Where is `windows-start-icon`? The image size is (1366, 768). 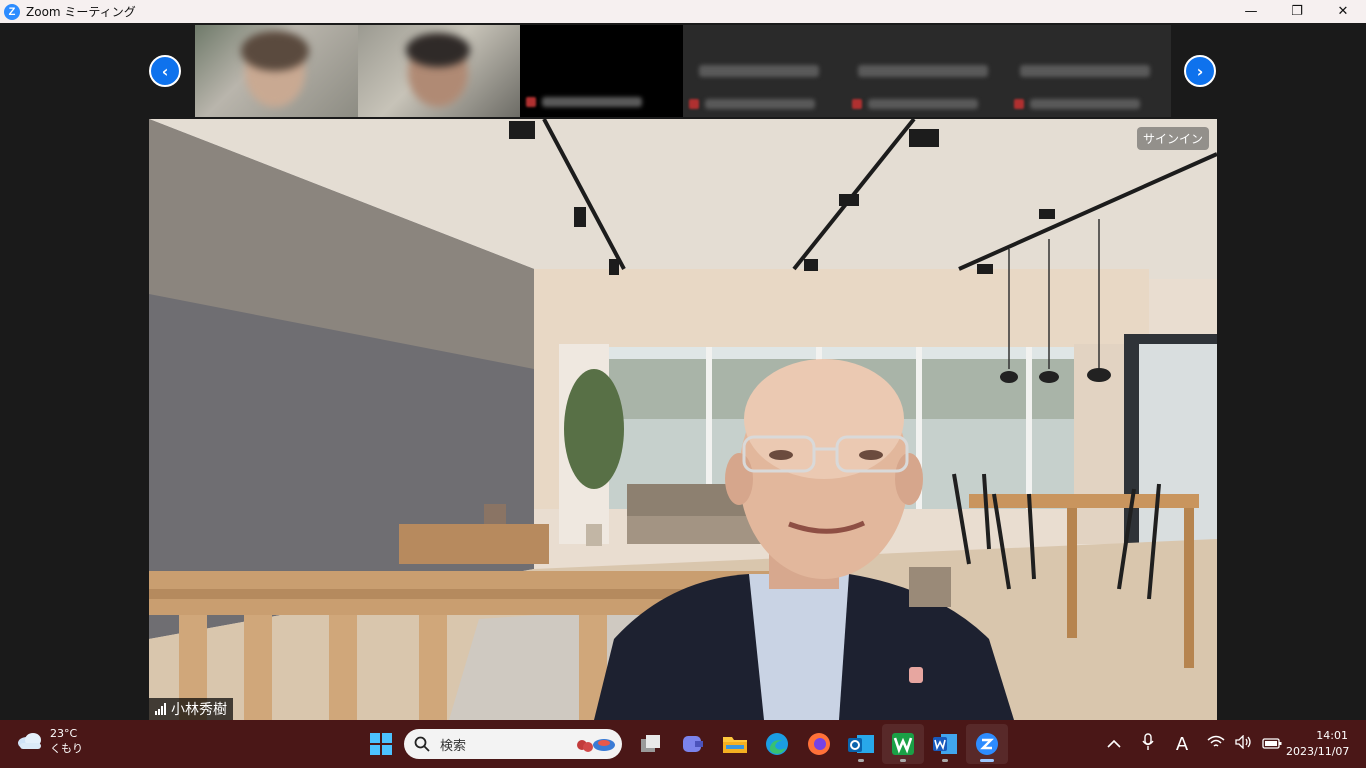 windows-start-icon is located at coordinates (381, 744).